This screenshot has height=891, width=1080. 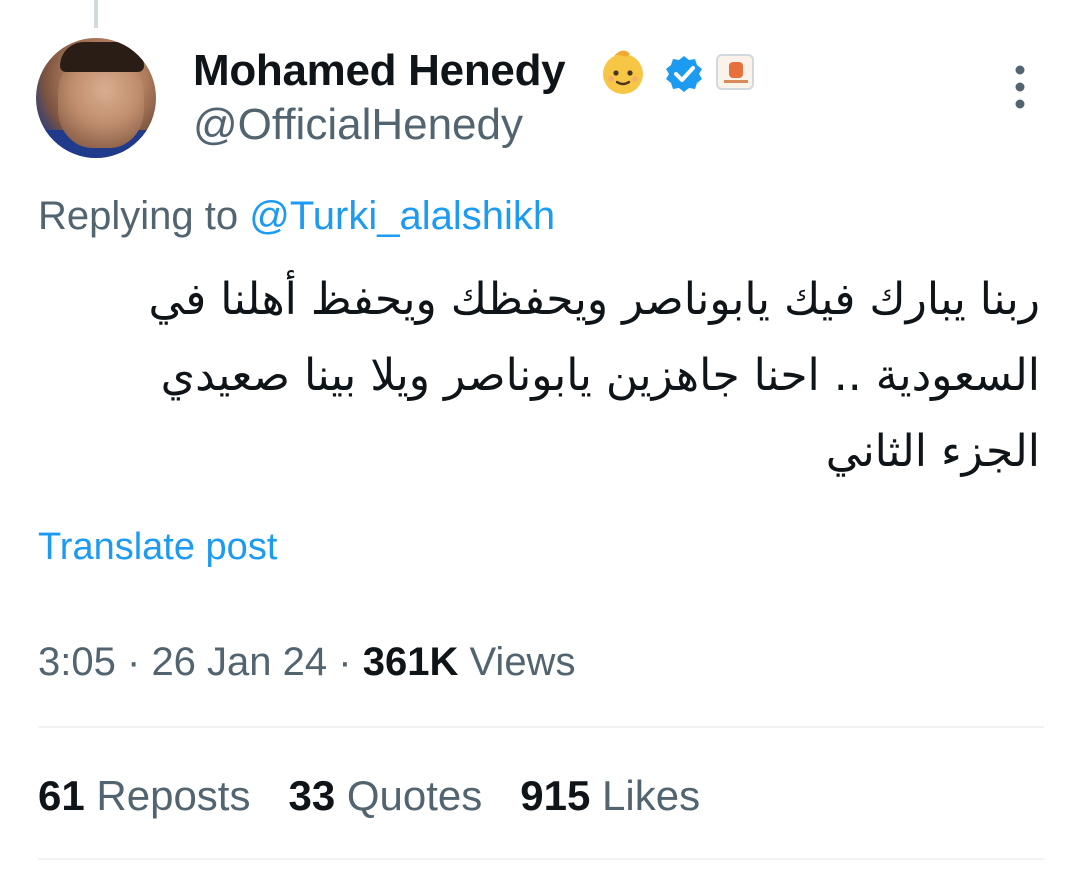 I want to click on avatar, so click(x=96, y=98).